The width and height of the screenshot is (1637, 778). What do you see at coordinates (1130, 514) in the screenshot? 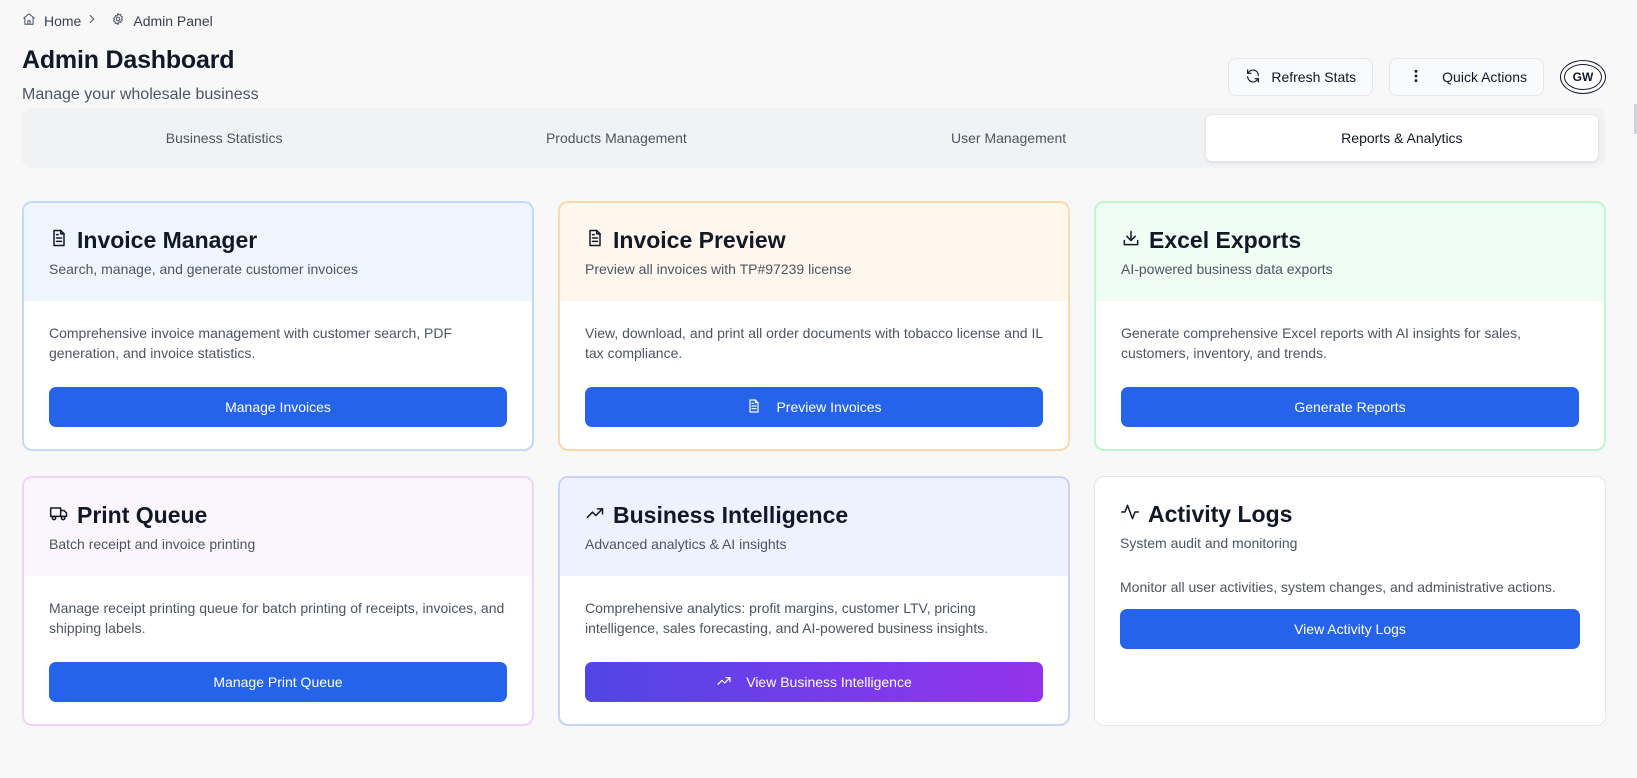
I see `activity-icon` at bounding box center [1130, 514].